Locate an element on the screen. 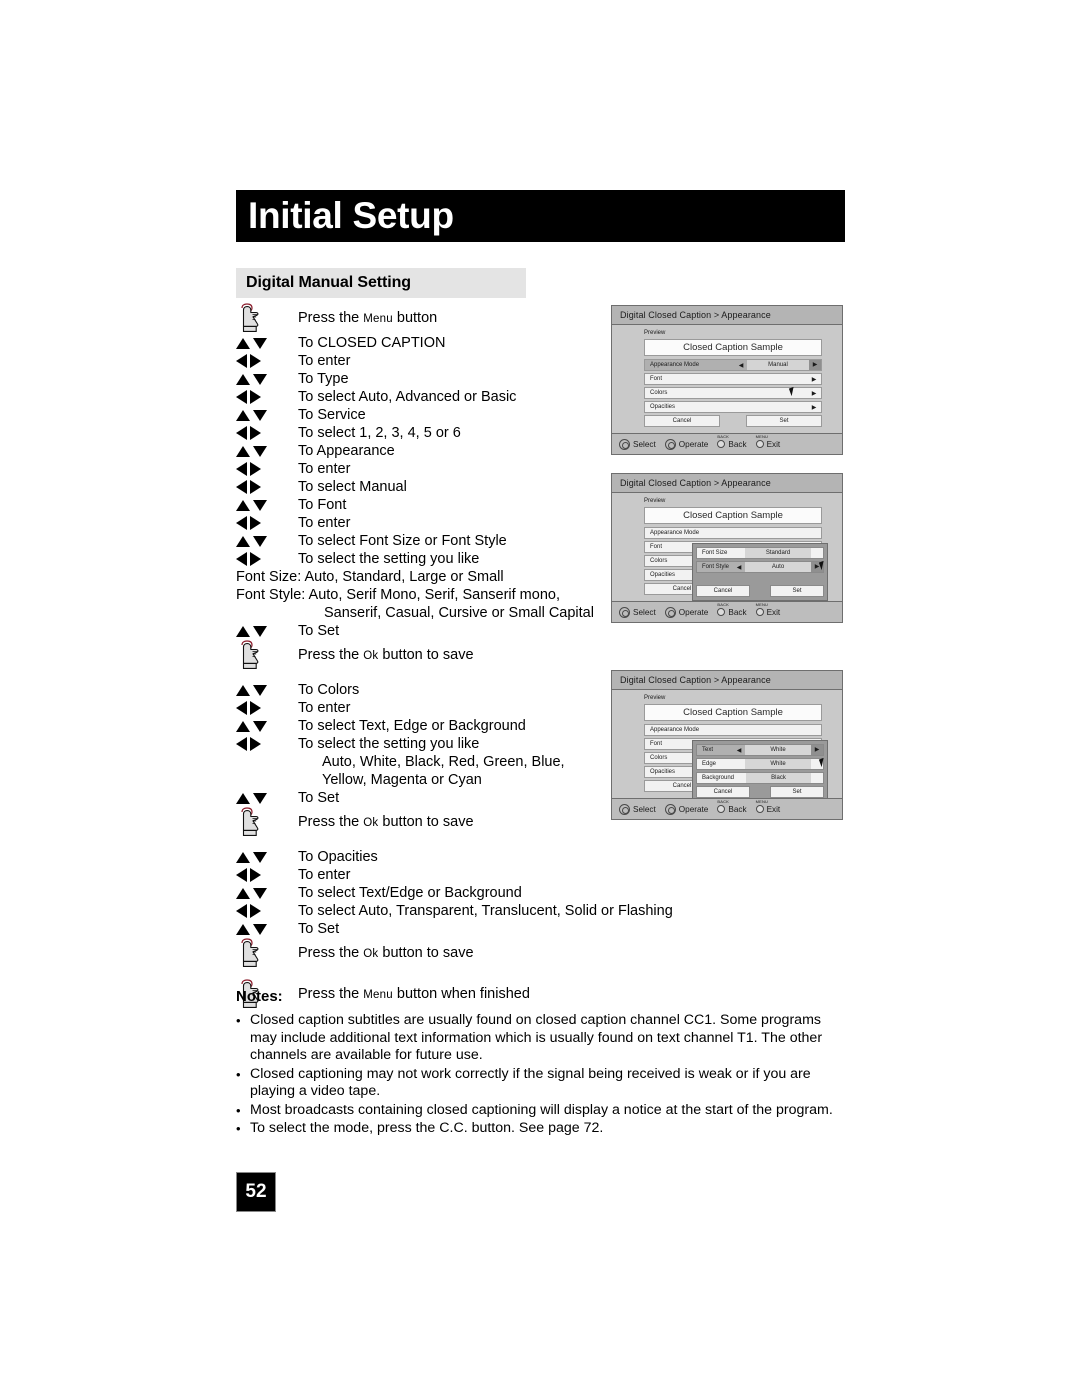 The height and width of the screenshot is (1397, 1080). dialog-button-row: Cancel Set is located at coordinates (760, 792).